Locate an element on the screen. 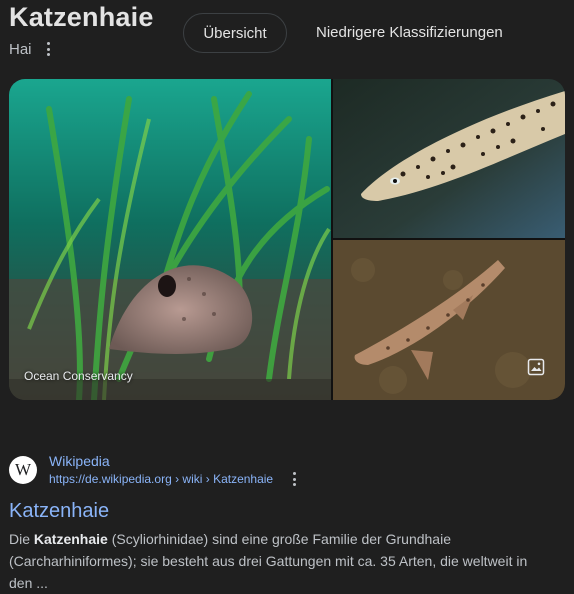  image-credit: Ocean Conservancy is located at coordinates (78, 376).